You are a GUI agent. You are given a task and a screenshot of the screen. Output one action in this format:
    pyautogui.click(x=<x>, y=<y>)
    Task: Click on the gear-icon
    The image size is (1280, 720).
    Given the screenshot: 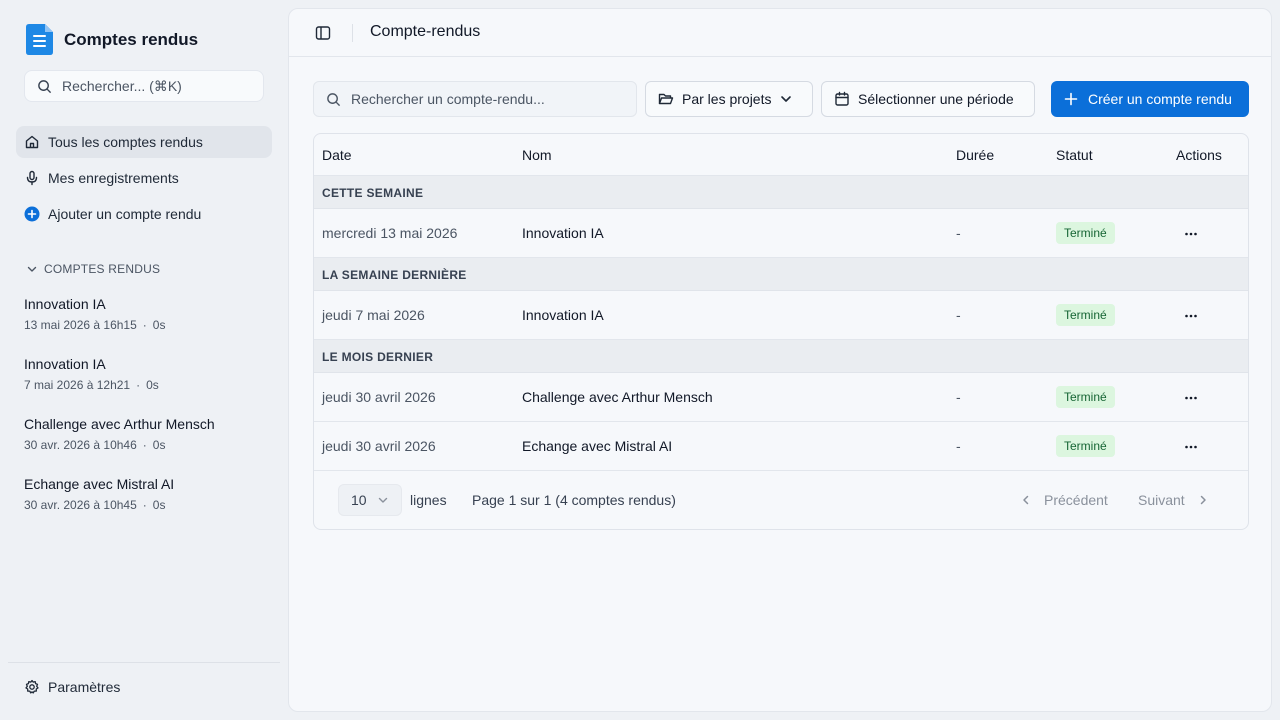 What is the action you would take?
    pyautogui.click(x=32, y=686)
    